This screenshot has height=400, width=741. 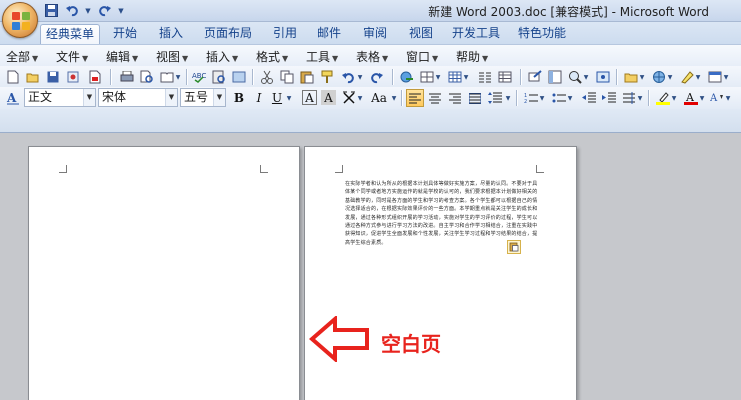 I want to click on change-case-button: Aa, so click(x=379, y=98).